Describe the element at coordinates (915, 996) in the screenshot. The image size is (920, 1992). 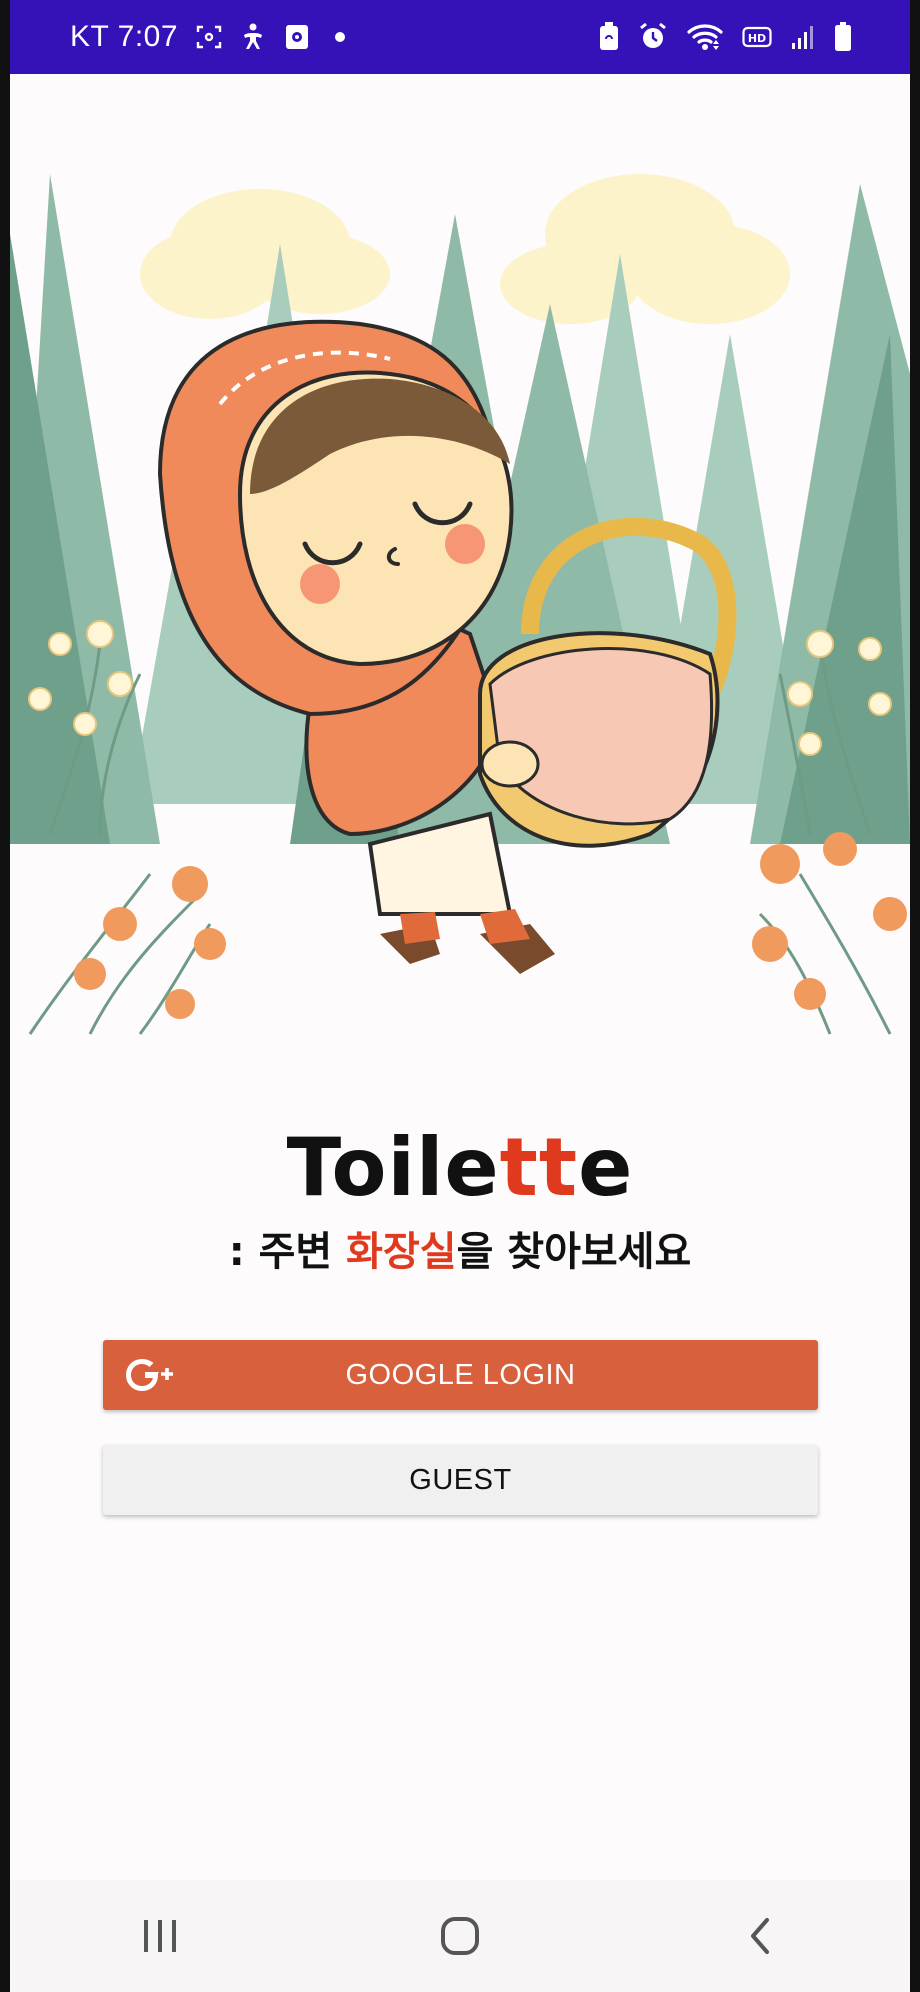
I see `device-frame-right` at that location.